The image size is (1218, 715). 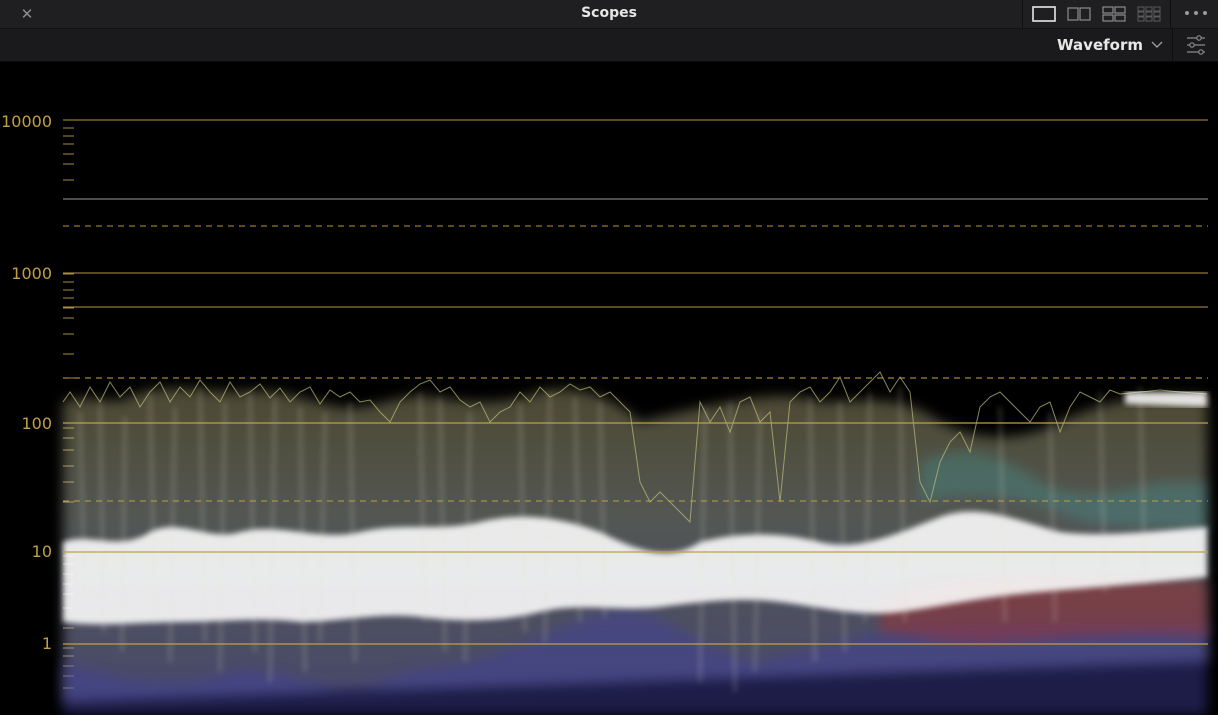 I want to click on more-options-button, so click(x=1194, y=14).